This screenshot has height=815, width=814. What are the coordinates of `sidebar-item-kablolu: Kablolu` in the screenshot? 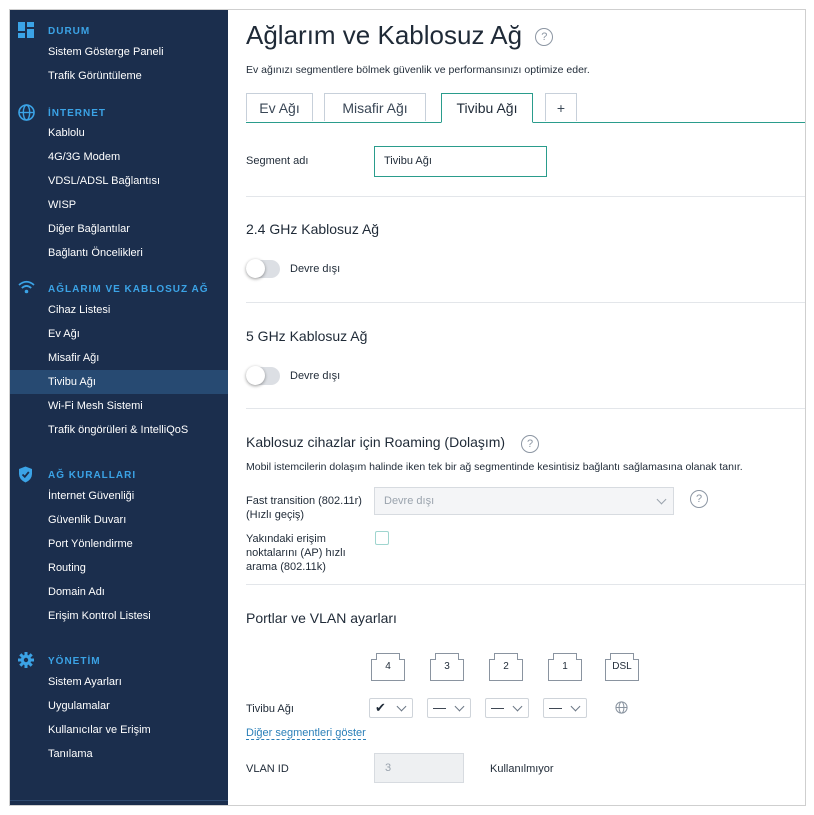 It's located at (119, 133).